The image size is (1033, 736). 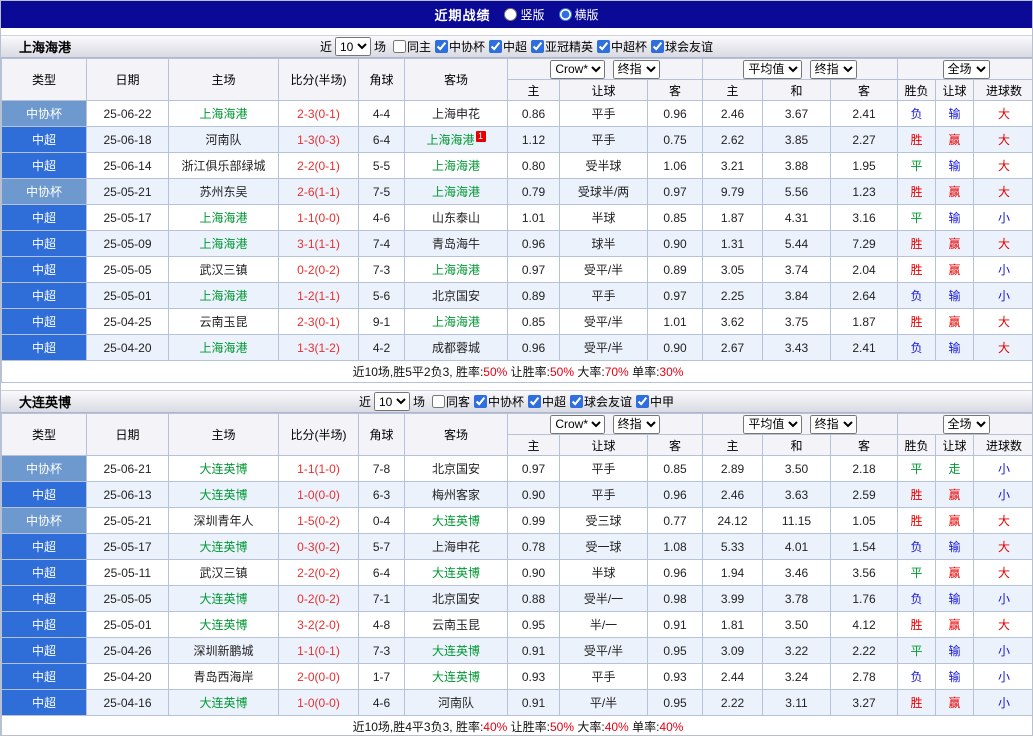 What do you see at coordinates (411, 46) in the screenshot?
I see `filter-checkbox: 同主` at bounding box center [411, 46].